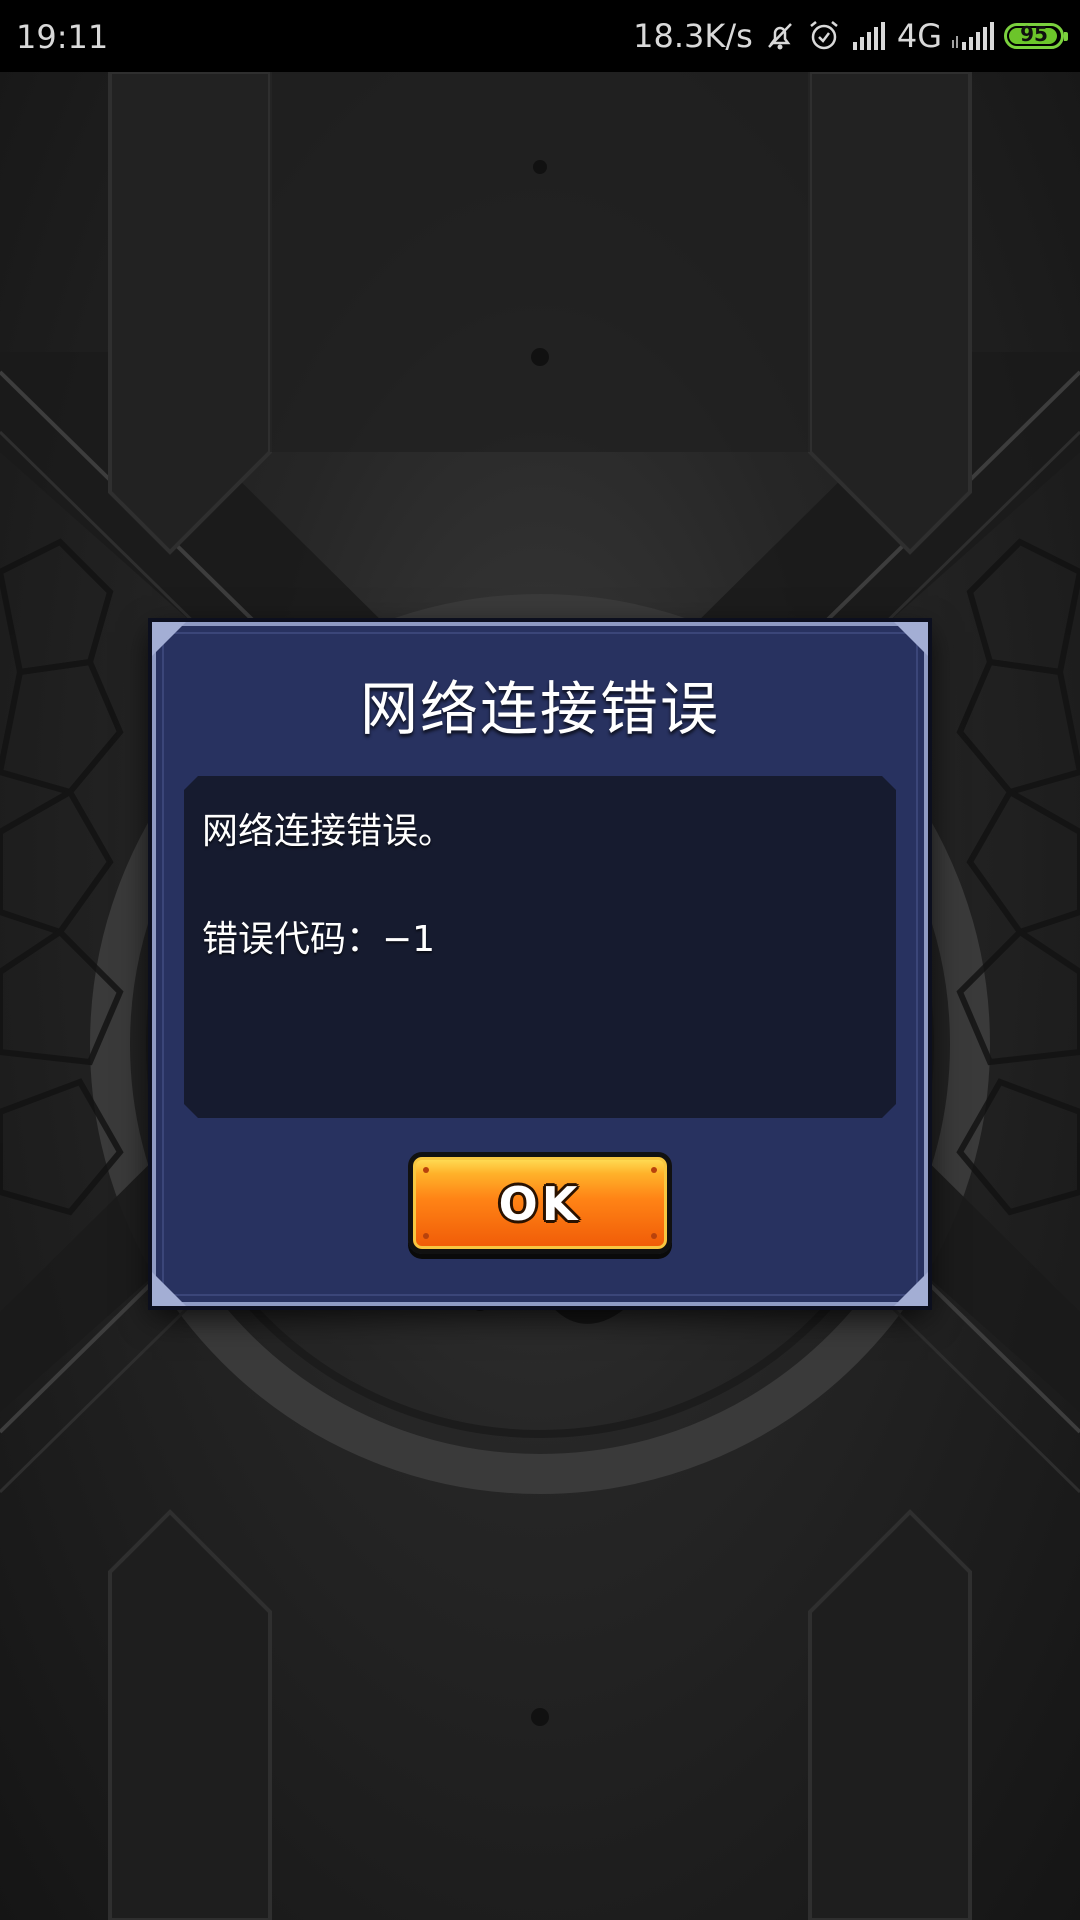 The width and height of the screenshot is (1080, 1920). Describe the element at coordinates (328, 831) in the screenshot. I see `error-message: 网络连接错误。` at that location.